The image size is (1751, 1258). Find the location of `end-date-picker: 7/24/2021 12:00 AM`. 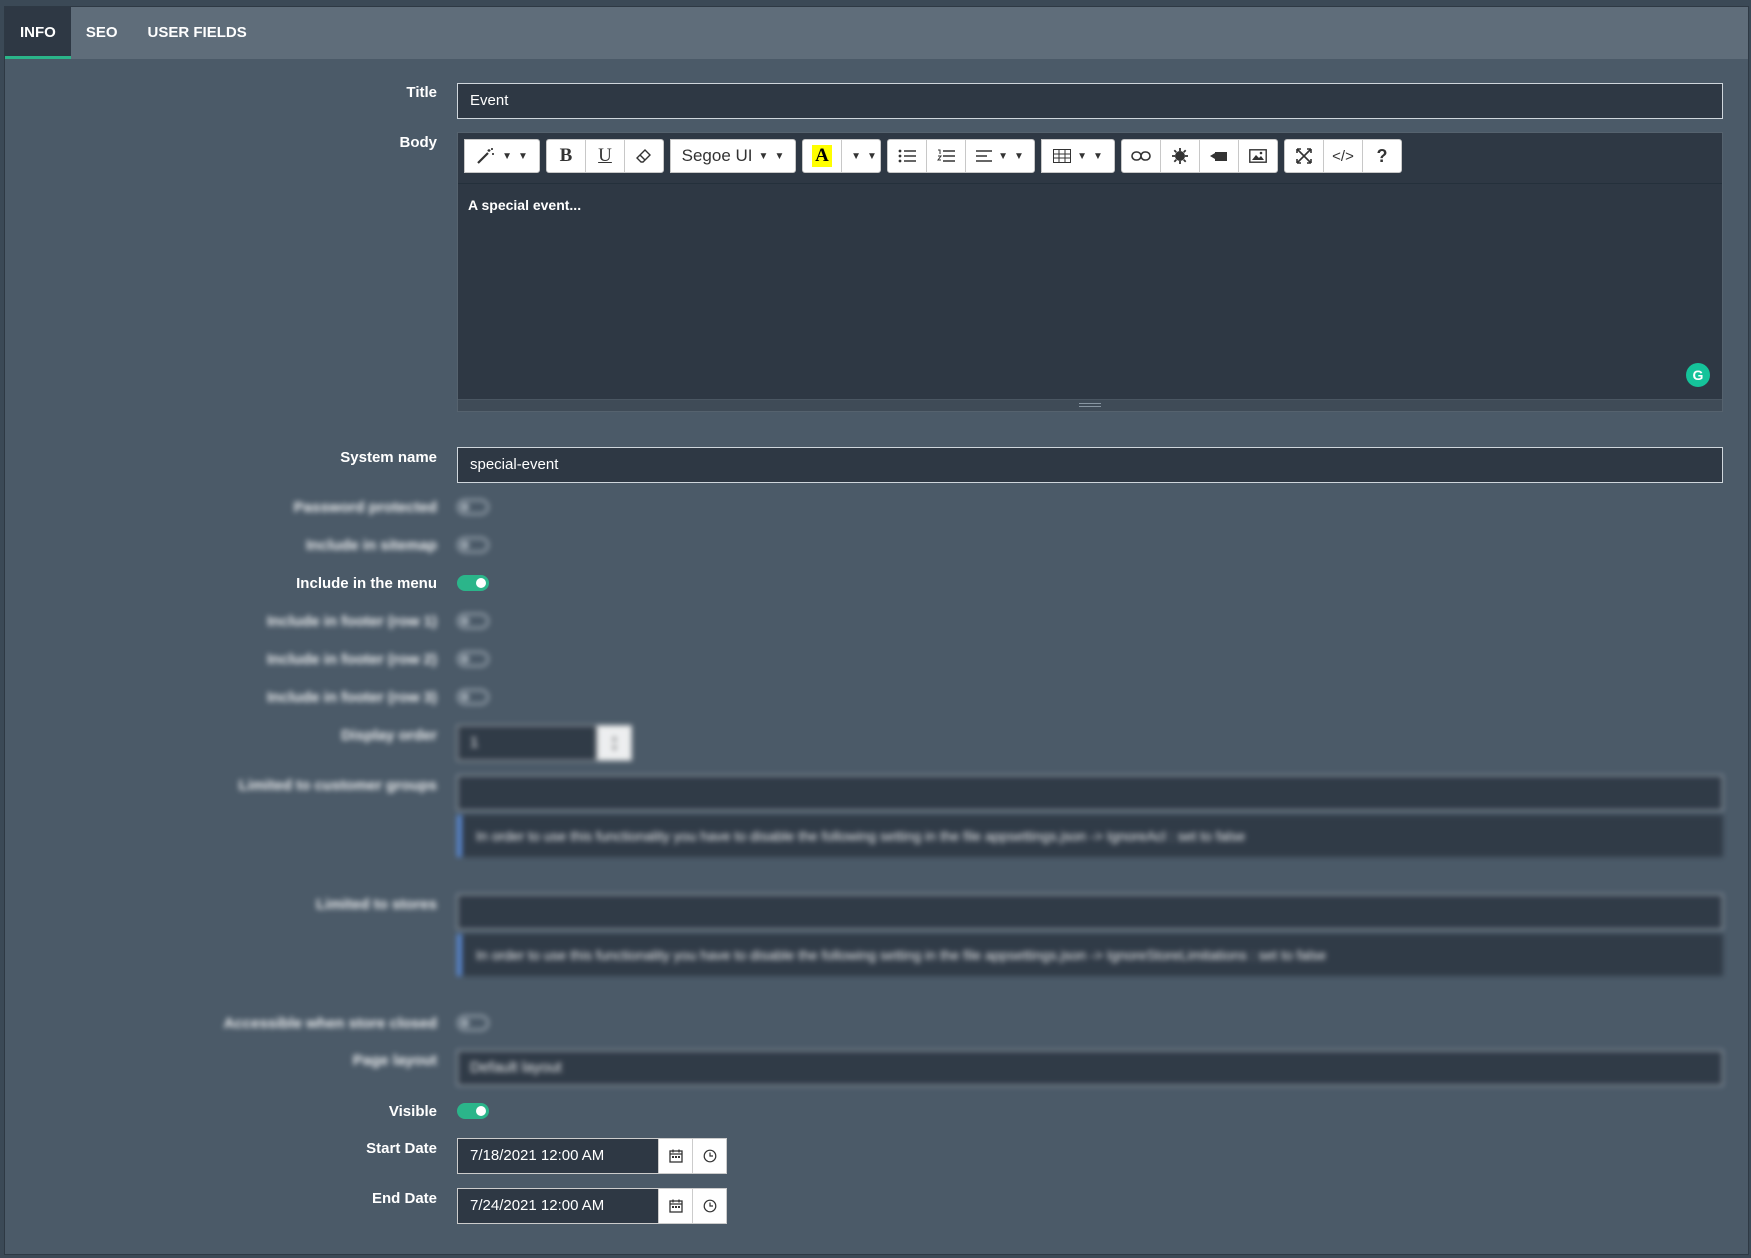

end-date-picker: 7/24/2021 12:00 AM is located at coordinates (593, 1206).